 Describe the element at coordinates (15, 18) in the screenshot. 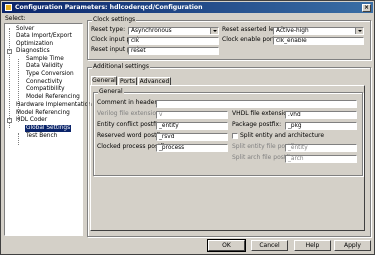

I see `select-label: Select:` at that location.